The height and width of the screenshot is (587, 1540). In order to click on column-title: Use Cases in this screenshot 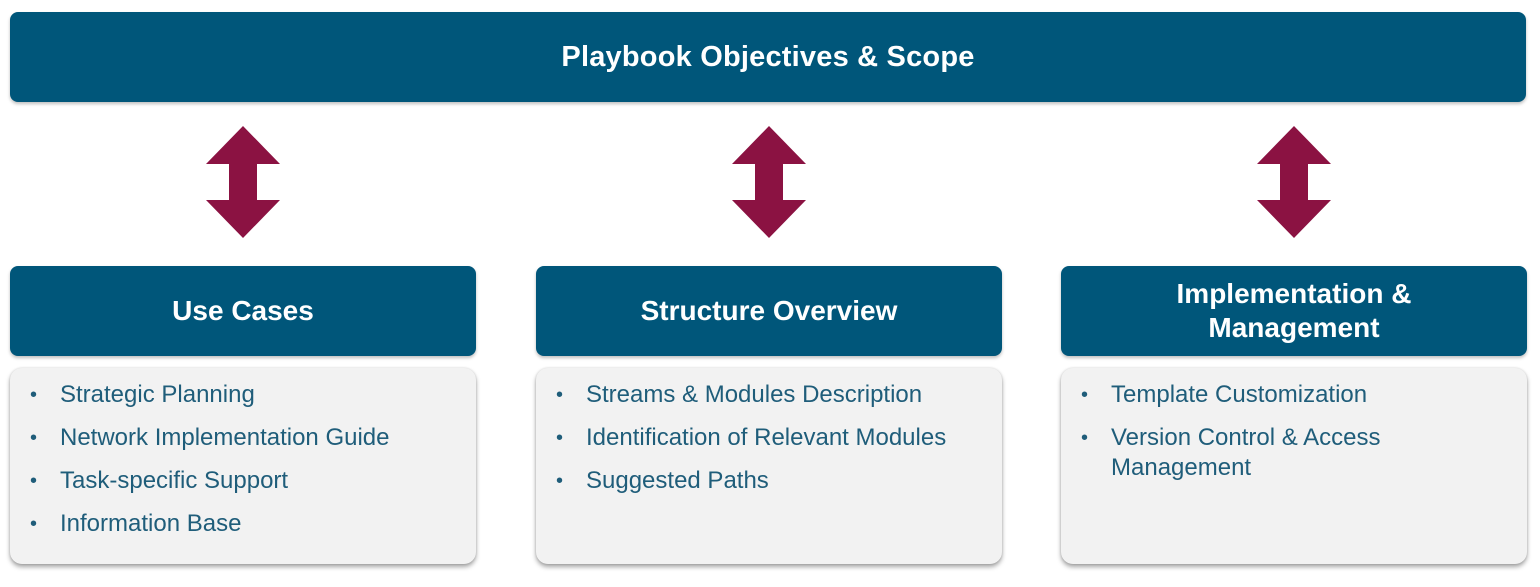, I will do `click(243, 310)`.